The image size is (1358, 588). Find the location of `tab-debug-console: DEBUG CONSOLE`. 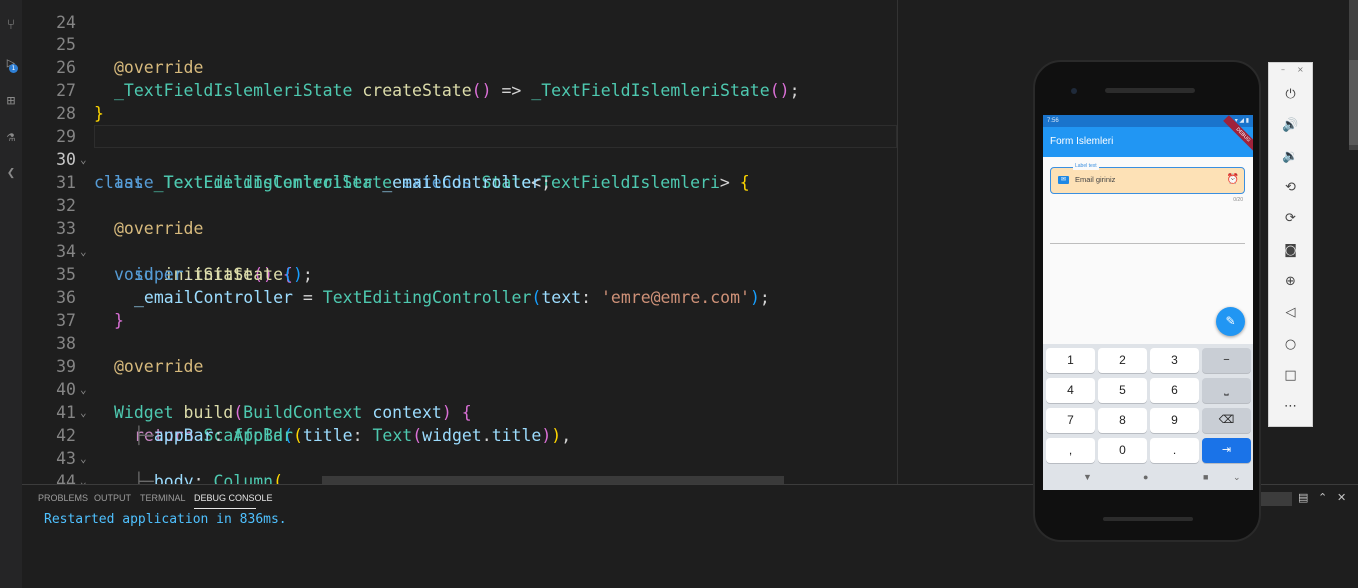

tab-debug-console: DEBUG CONSOLE is located at coordinates (233, 498).